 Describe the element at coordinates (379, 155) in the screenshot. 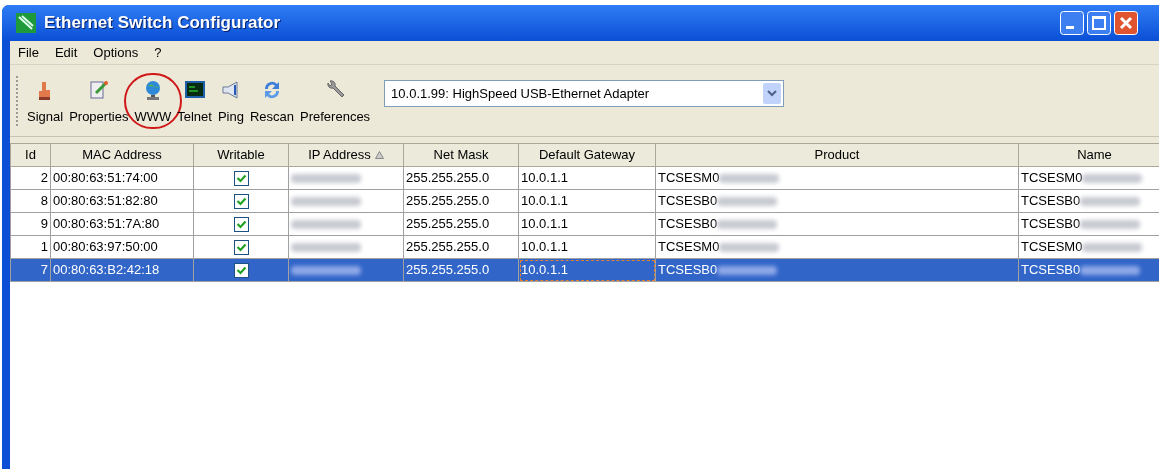

I see `sort-arrow-icon` at that location.